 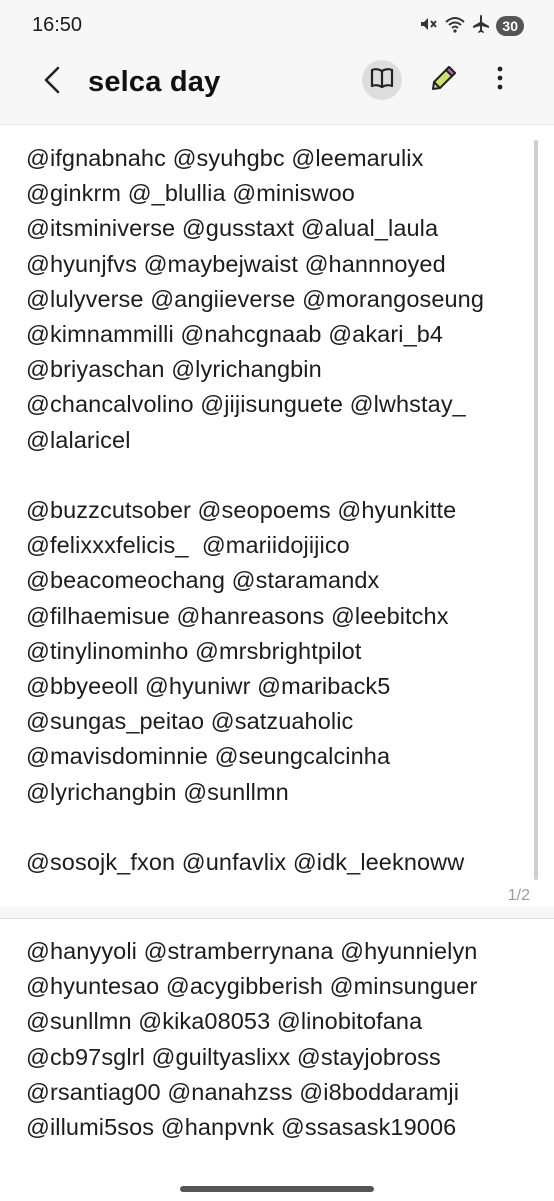 I want to click on page-number: 1/2, so click(x=518, y=895).